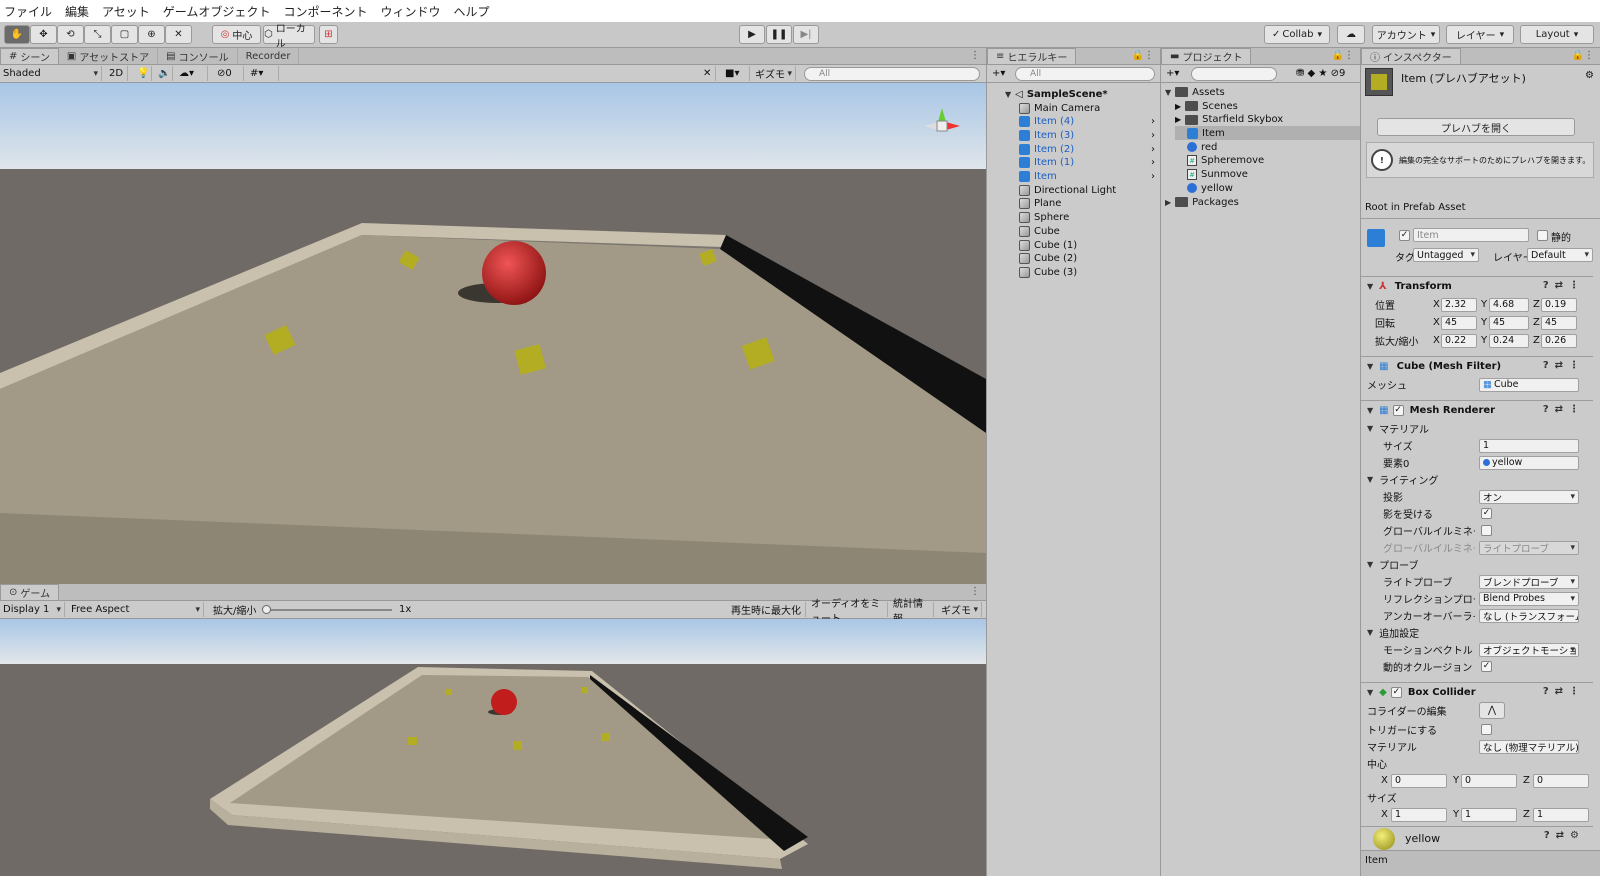 This screenshot has width=1600, height=876. What do you see at coordinates (1175, 73) in the screenshot?
I see `project-add-button: +▾` at bounding box center [1175, 73].